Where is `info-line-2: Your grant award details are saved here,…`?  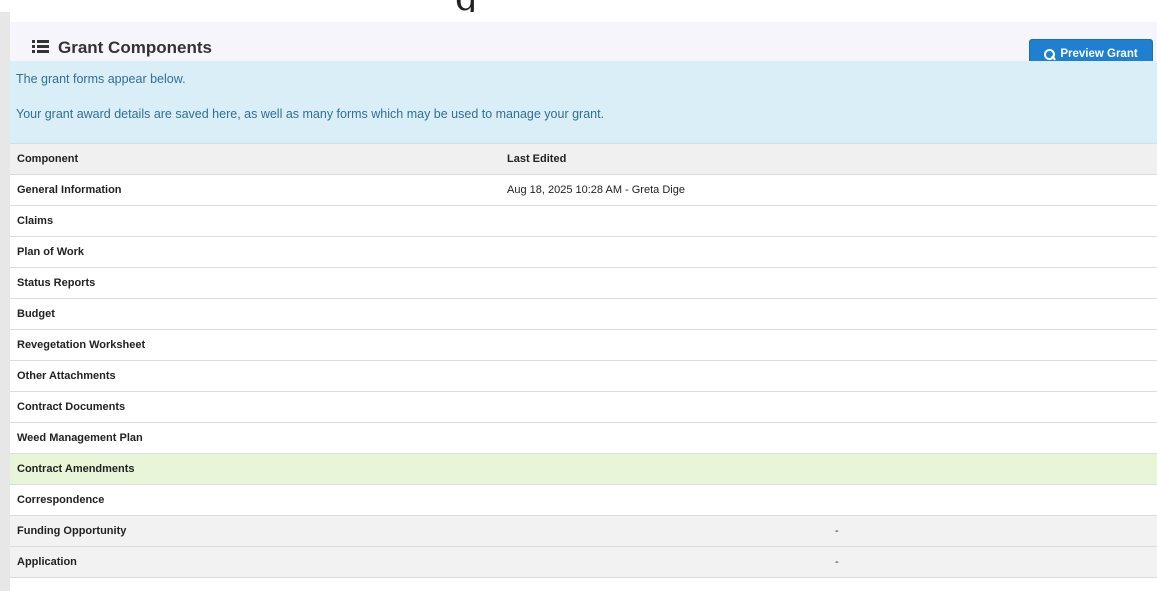 info-line-2: Your grant award details are saved here,… is located at coordinates (310, 114).